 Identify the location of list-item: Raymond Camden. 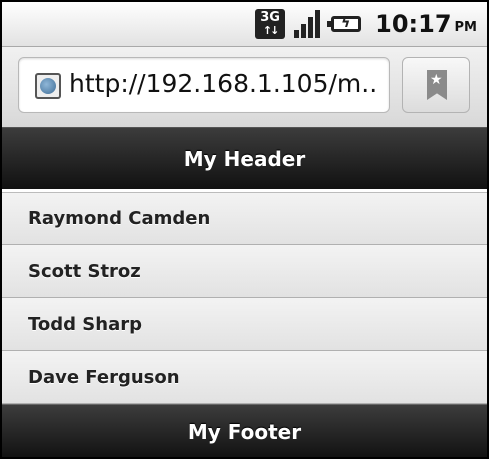
(244, 218).